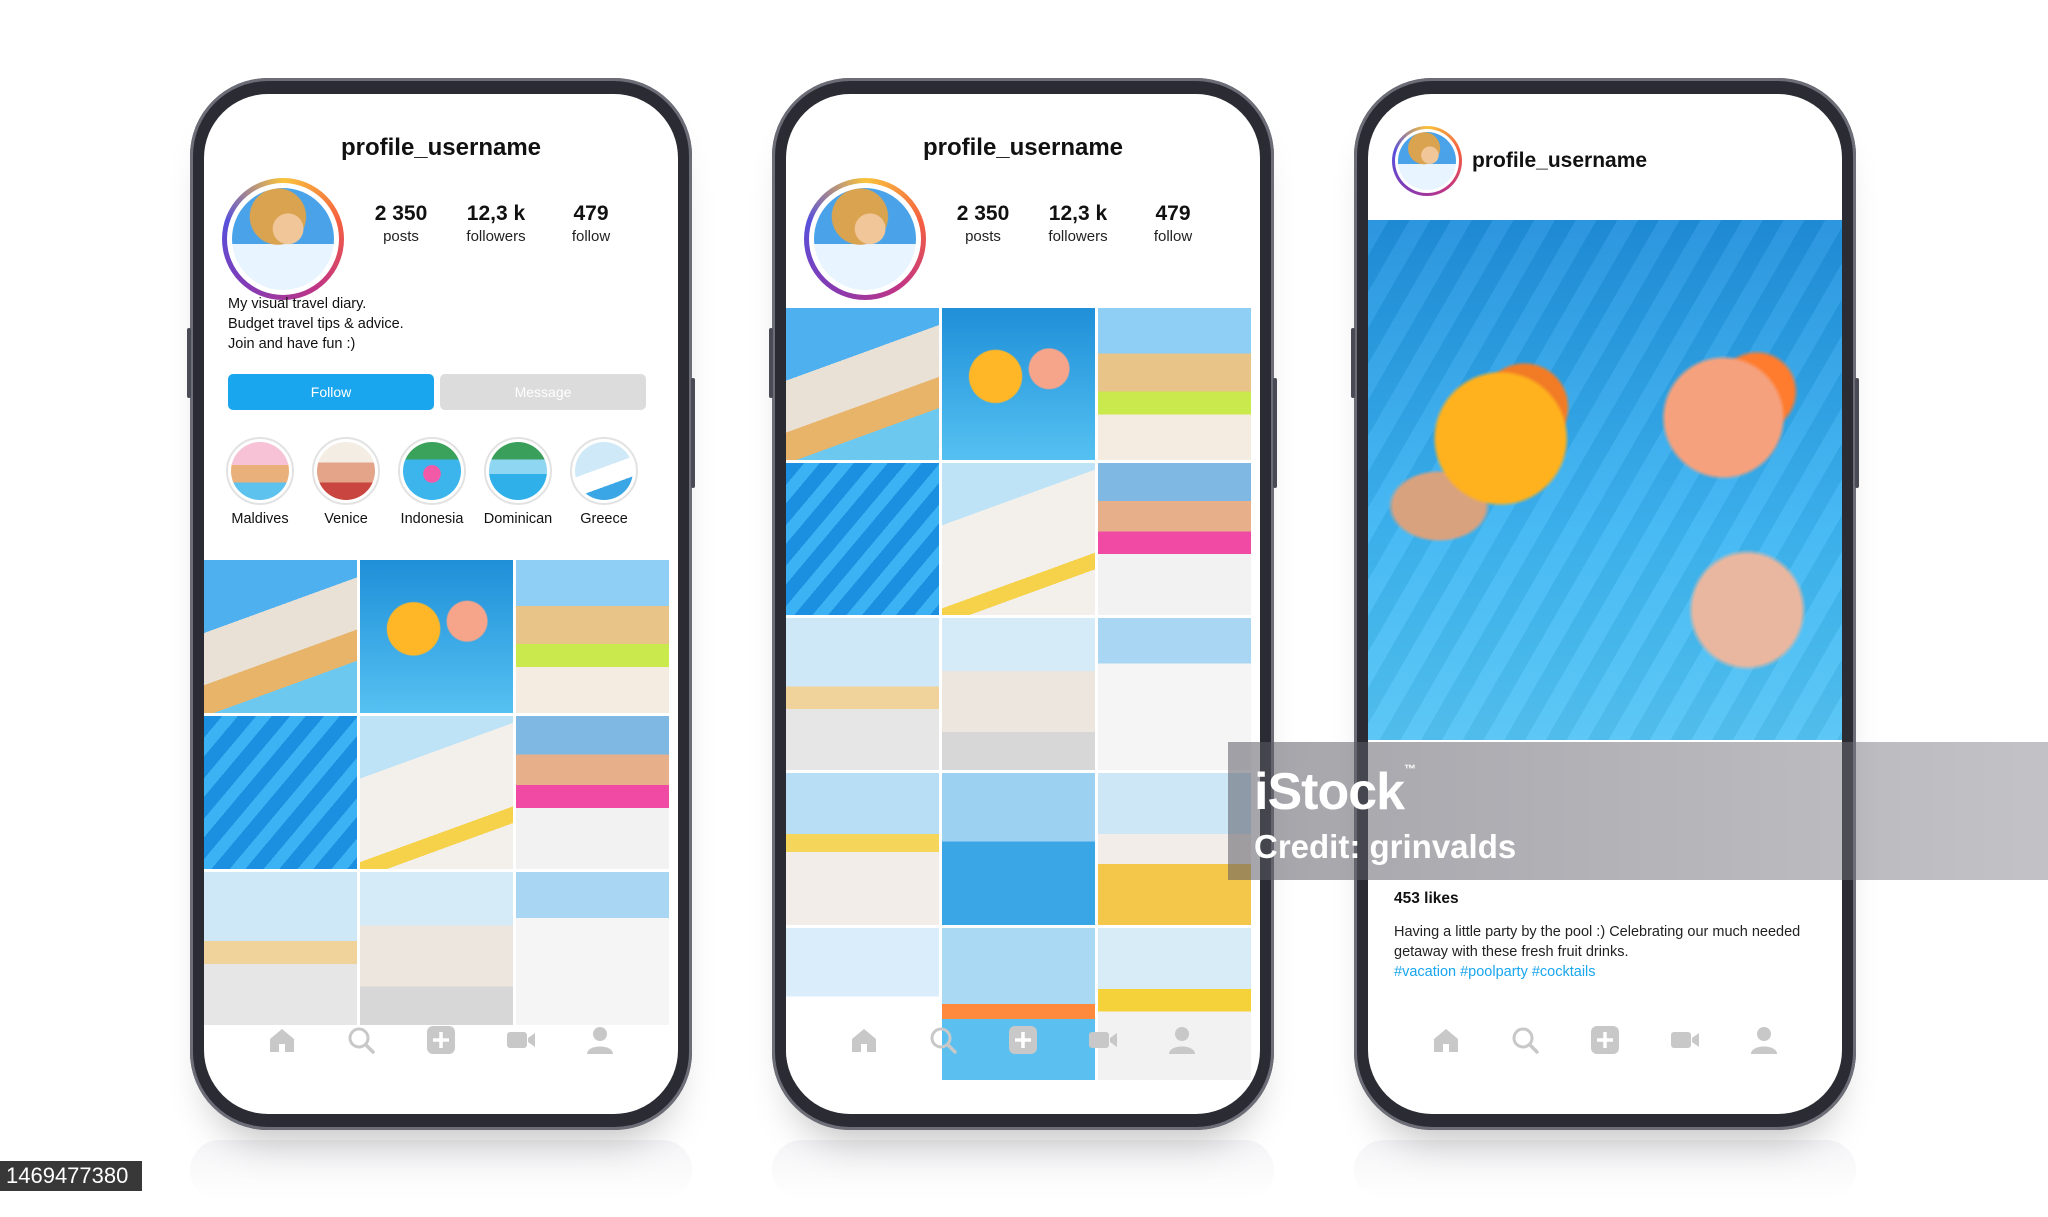  Describe the element at coordinates (432, 482) in the screenshot. I see `highlight-indonesia: Indonesia` at that location.